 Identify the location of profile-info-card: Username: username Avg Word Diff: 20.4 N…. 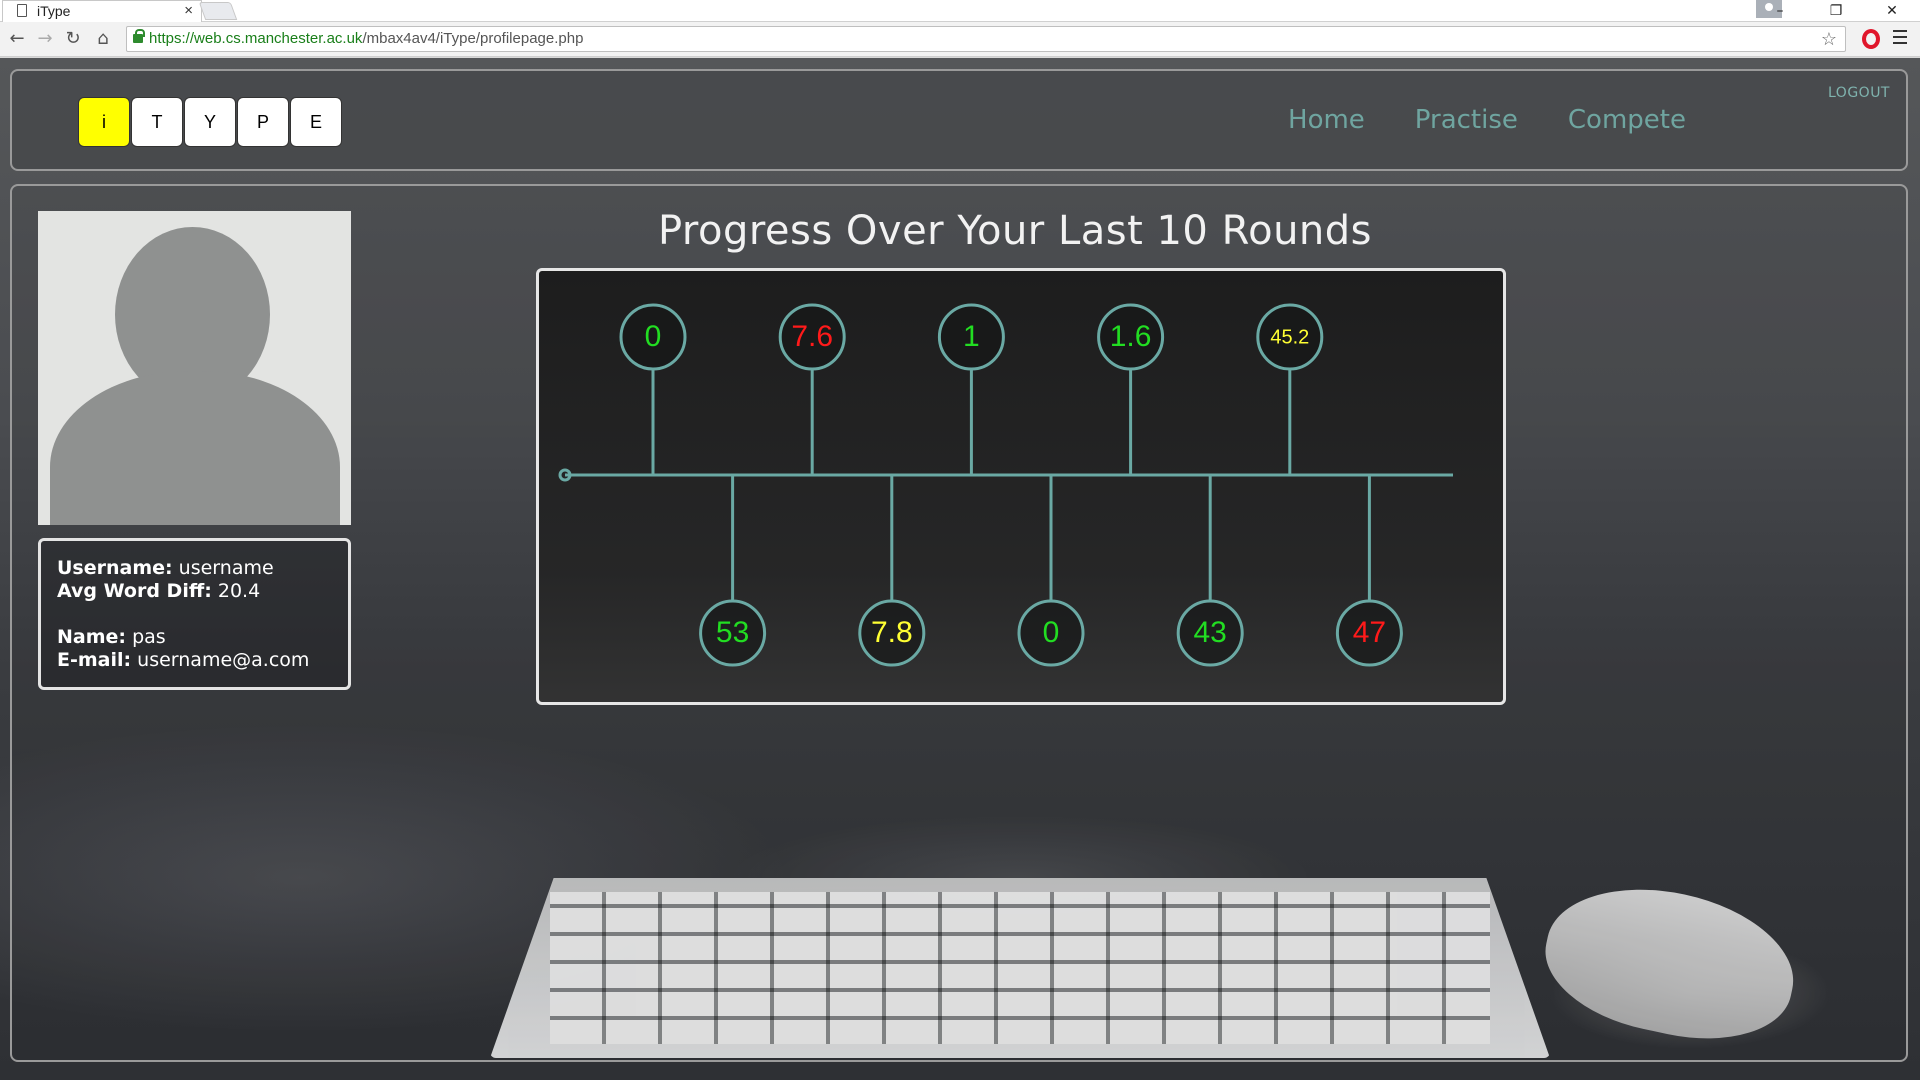
(194, 614).